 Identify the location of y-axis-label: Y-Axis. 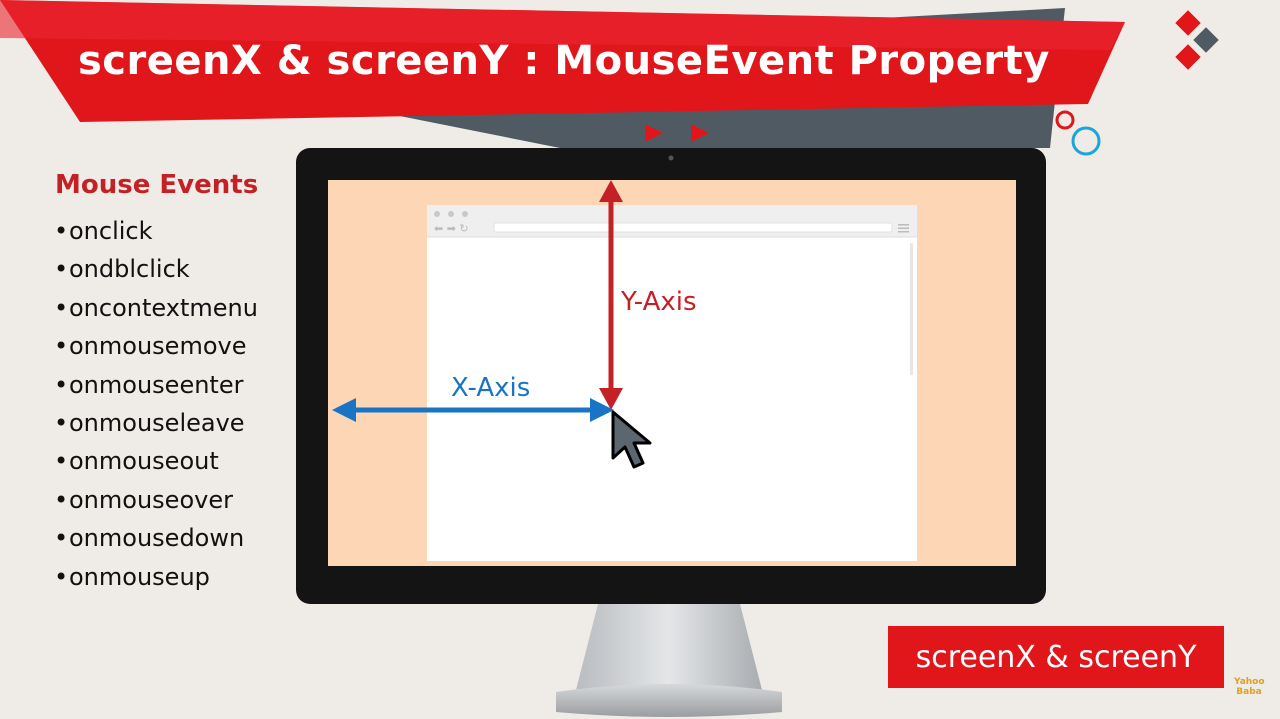
(659, 302).